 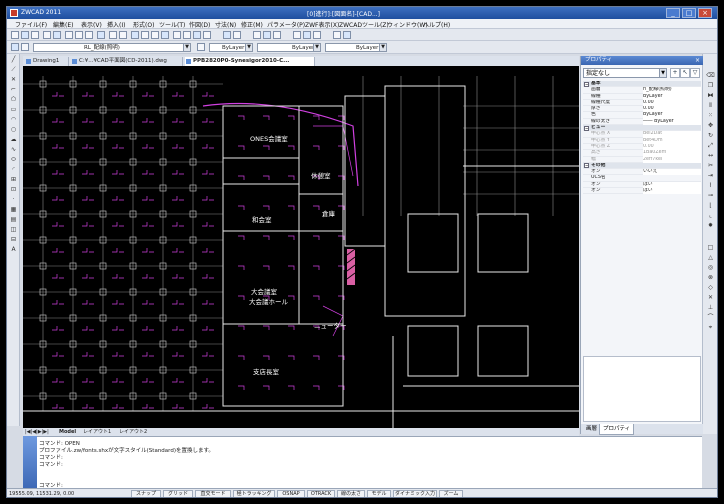 What do you see at coordinates (91, 24) in the screenshot?
I see `menu-view: 表示(V)` at bounding box center [91, 24].